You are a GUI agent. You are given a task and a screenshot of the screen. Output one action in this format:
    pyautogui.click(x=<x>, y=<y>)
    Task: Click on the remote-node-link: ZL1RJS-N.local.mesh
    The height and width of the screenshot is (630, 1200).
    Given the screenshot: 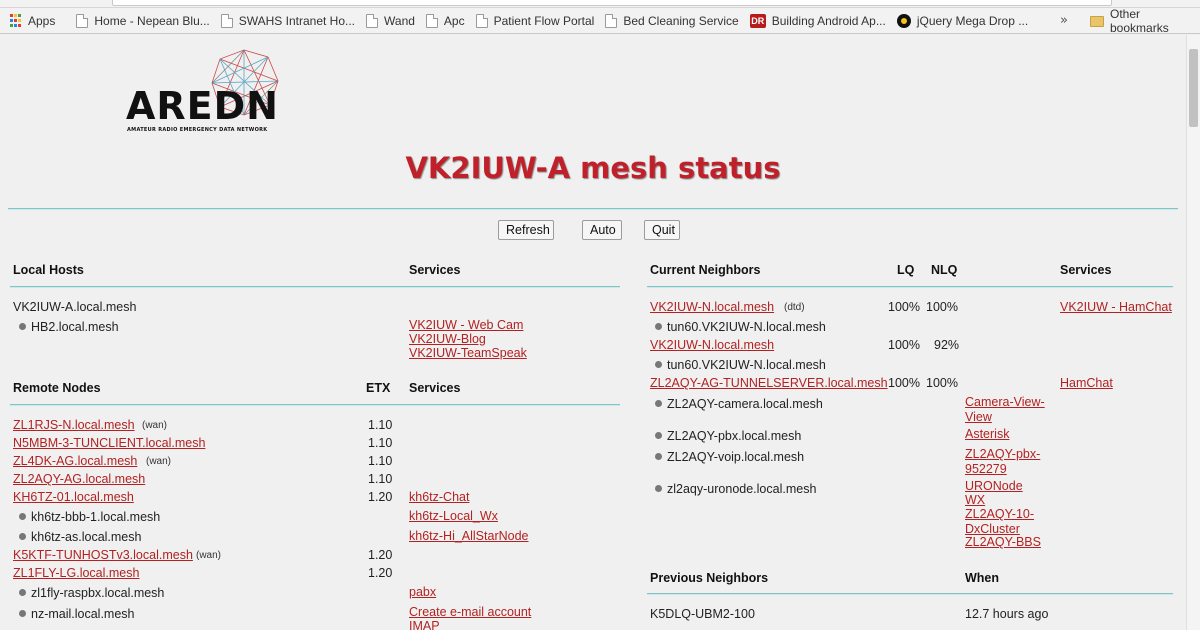 What is the action you would take?
    pyautogui.click(x=74, y=425)
    